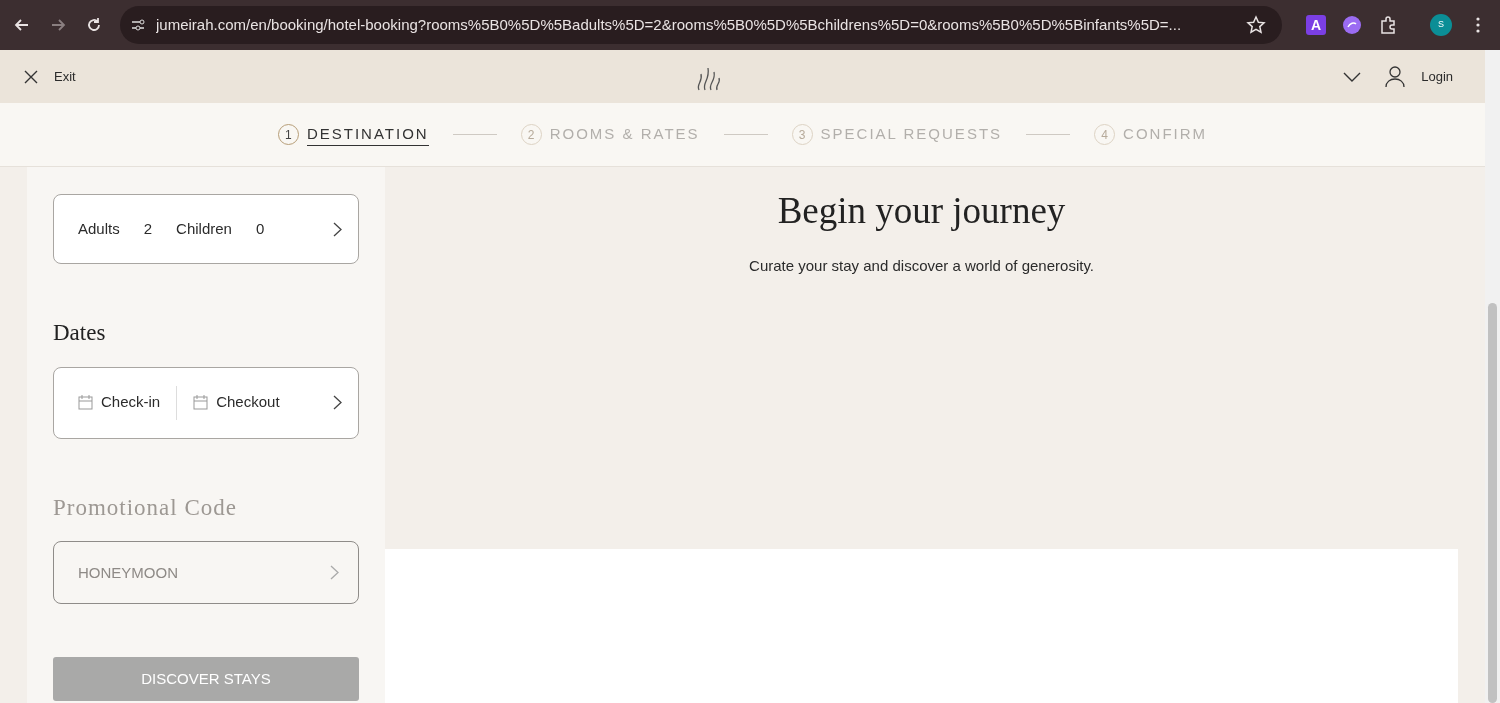  I want to click on step-tab: 1 DESTINATION, so click(353, 134).